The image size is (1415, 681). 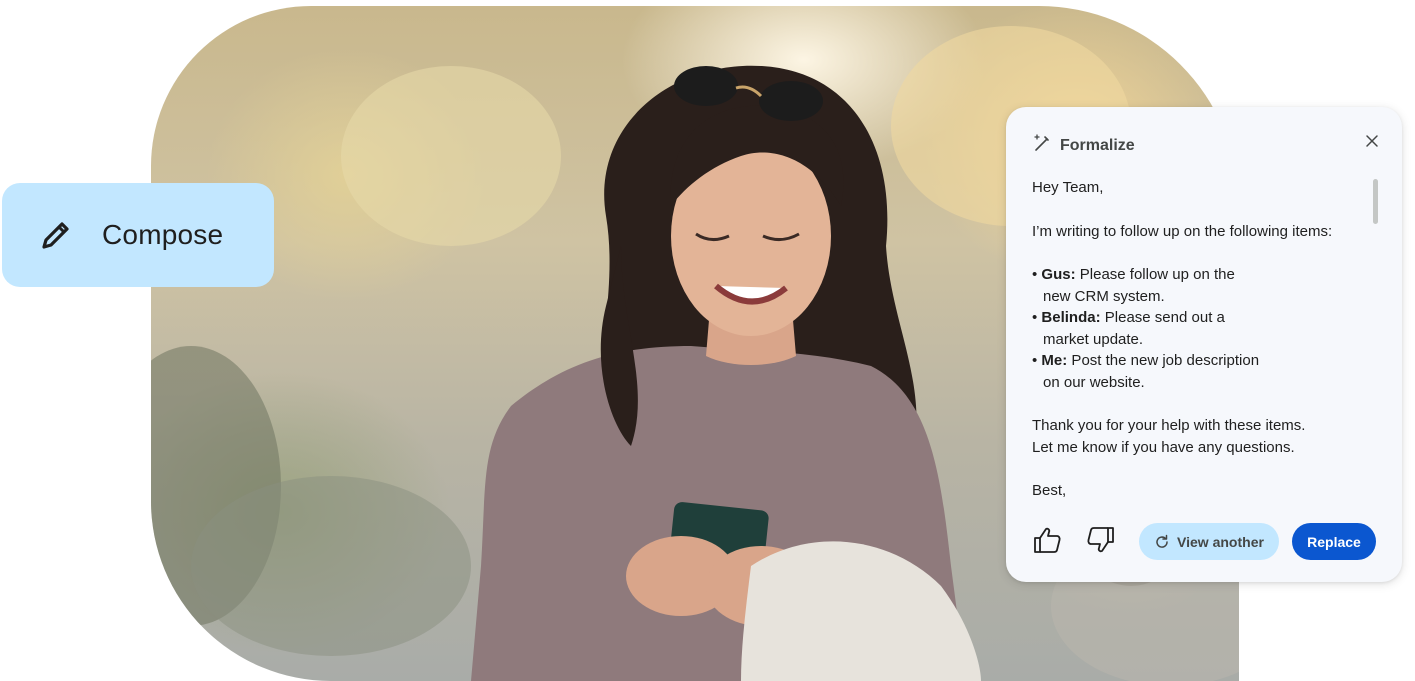 What do you see at coordinates (1097, 145) in the screenshot?
I see `panel-title: Formalize` at bounding box center [1097, 145].